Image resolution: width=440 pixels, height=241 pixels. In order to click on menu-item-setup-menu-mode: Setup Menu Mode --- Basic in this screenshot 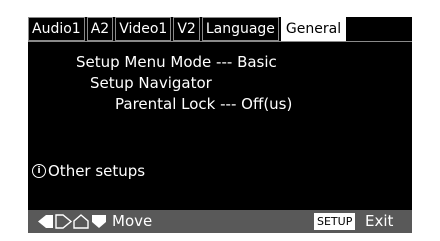, I will do `click(176, 62)`.